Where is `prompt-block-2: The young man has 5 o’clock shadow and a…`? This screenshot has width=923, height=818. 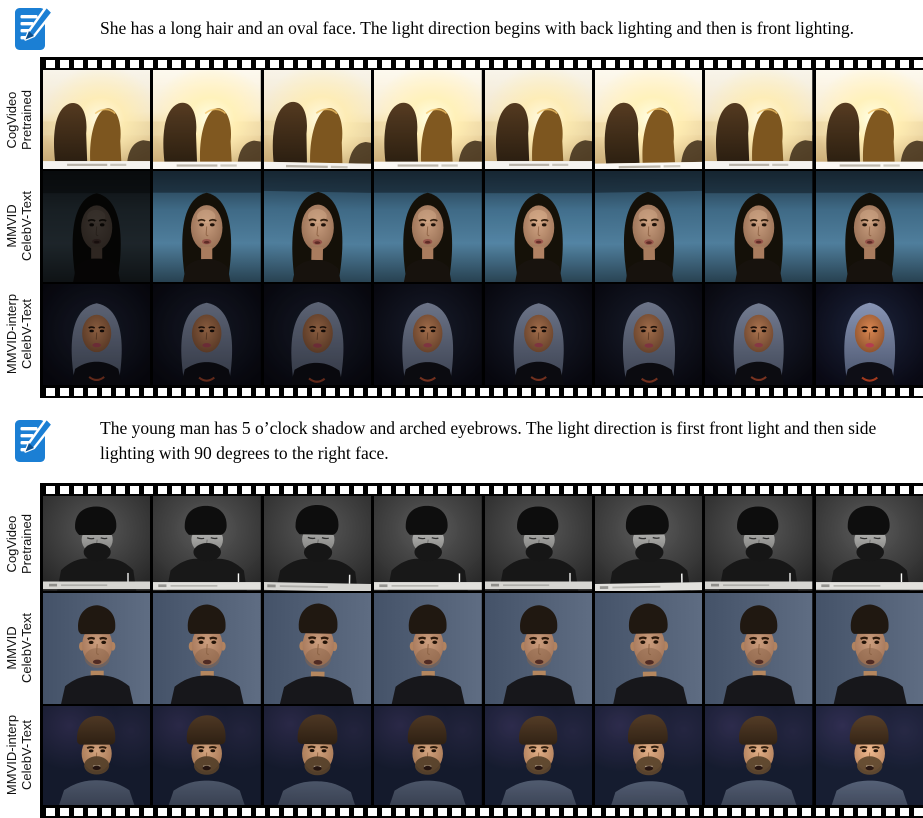 prompt-block-2: The young man has 5 o’clock shadow and a… is located at coordinates (461, 440).